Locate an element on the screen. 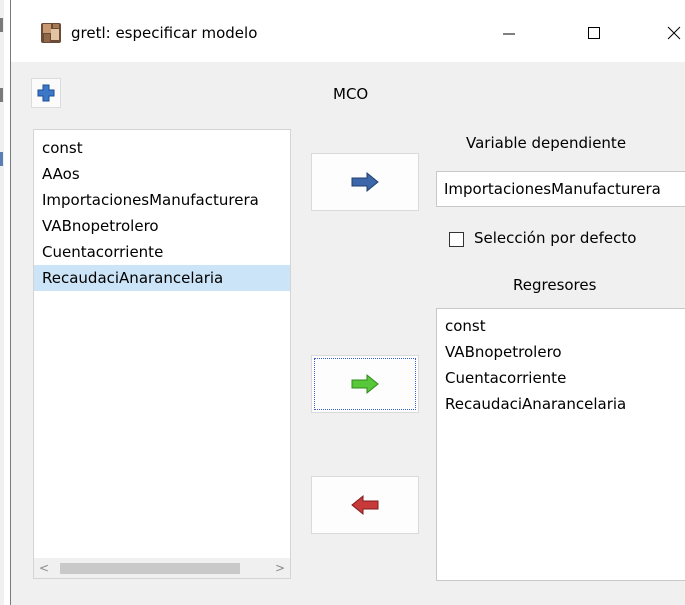 This screenshot has width=685, height=605. arrow-left-red-icon is located at coordinates (365, 505).